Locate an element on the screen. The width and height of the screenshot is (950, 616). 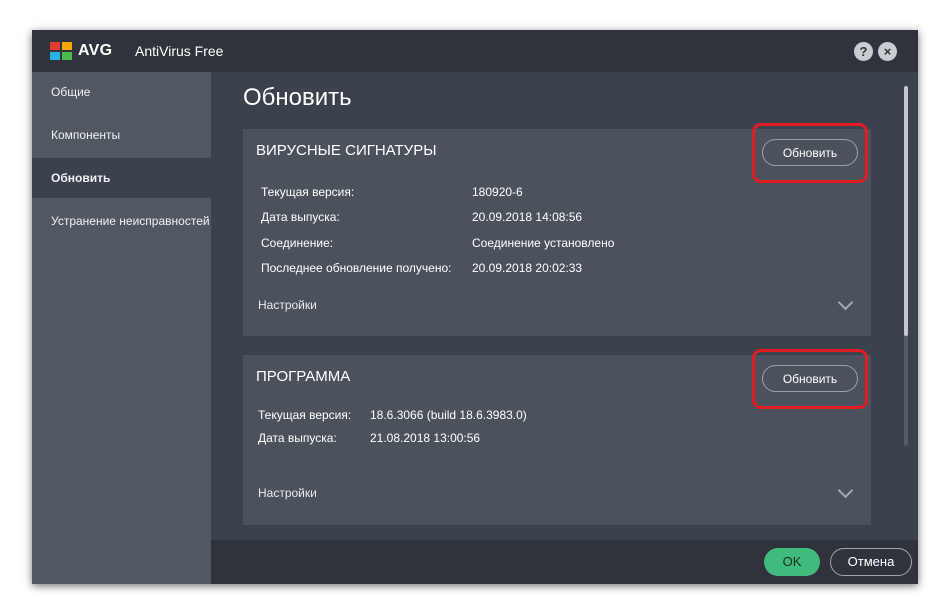
sidebar-item-troubleshooting: Устранение неисправностей is located at coordinates (121, 221).